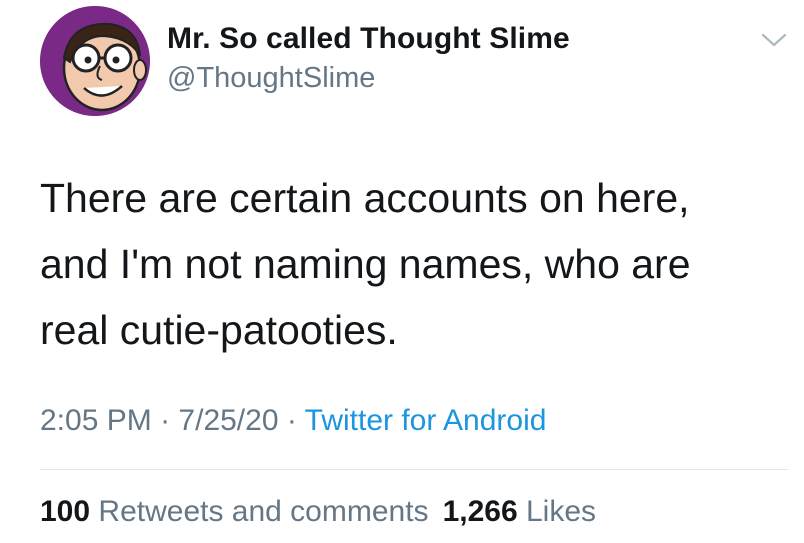  What do you see at coordinates (65, 511) in the screenshot?
I see `retweets-count: 100` at bounding box center [65, 511].